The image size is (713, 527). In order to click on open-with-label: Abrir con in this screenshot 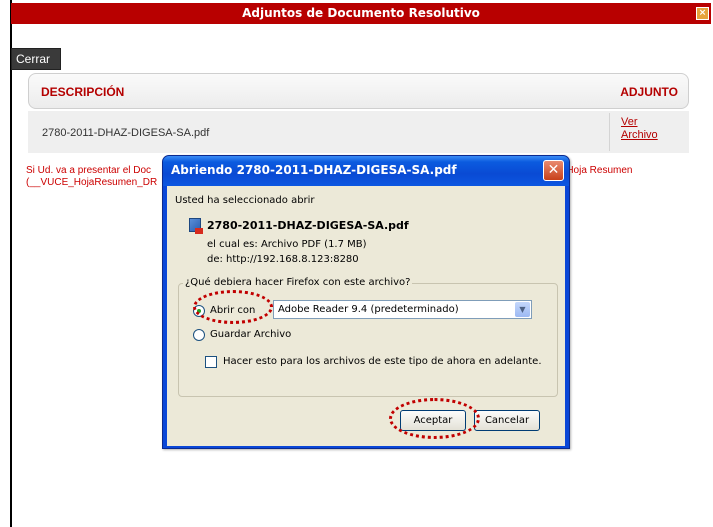, I will do `click(232, 310)`.